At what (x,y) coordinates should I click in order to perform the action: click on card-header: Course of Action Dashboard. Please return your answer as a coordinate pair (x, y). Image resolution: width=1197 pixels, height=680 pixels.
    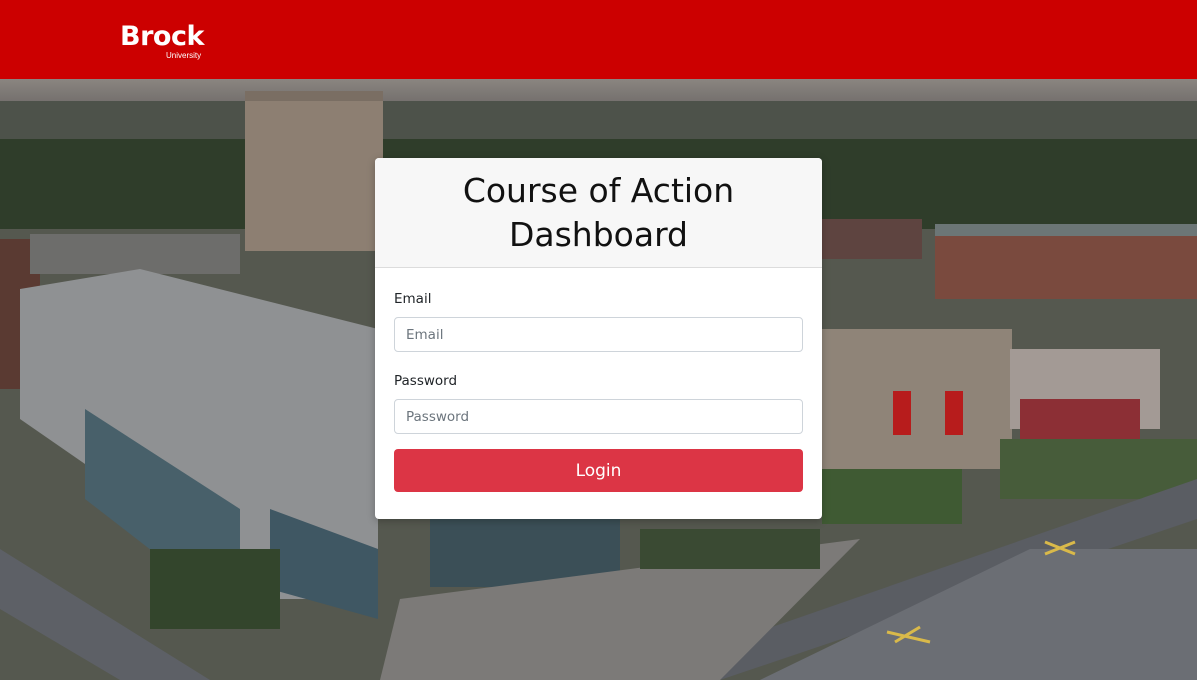
    Looking at the image, I should click on (598, 213).